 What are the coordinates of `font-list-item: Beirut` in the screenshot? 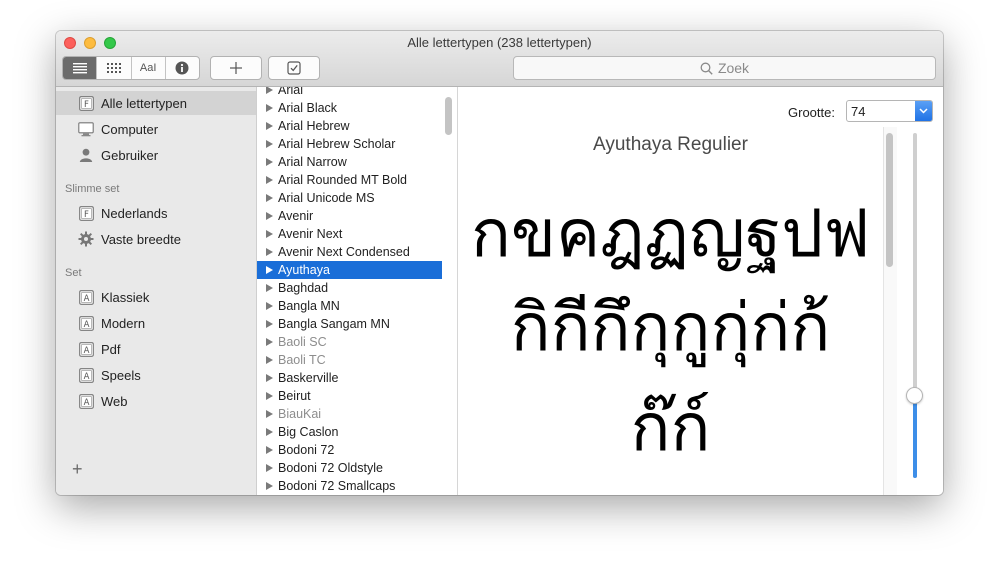 It's located at (349, 396).